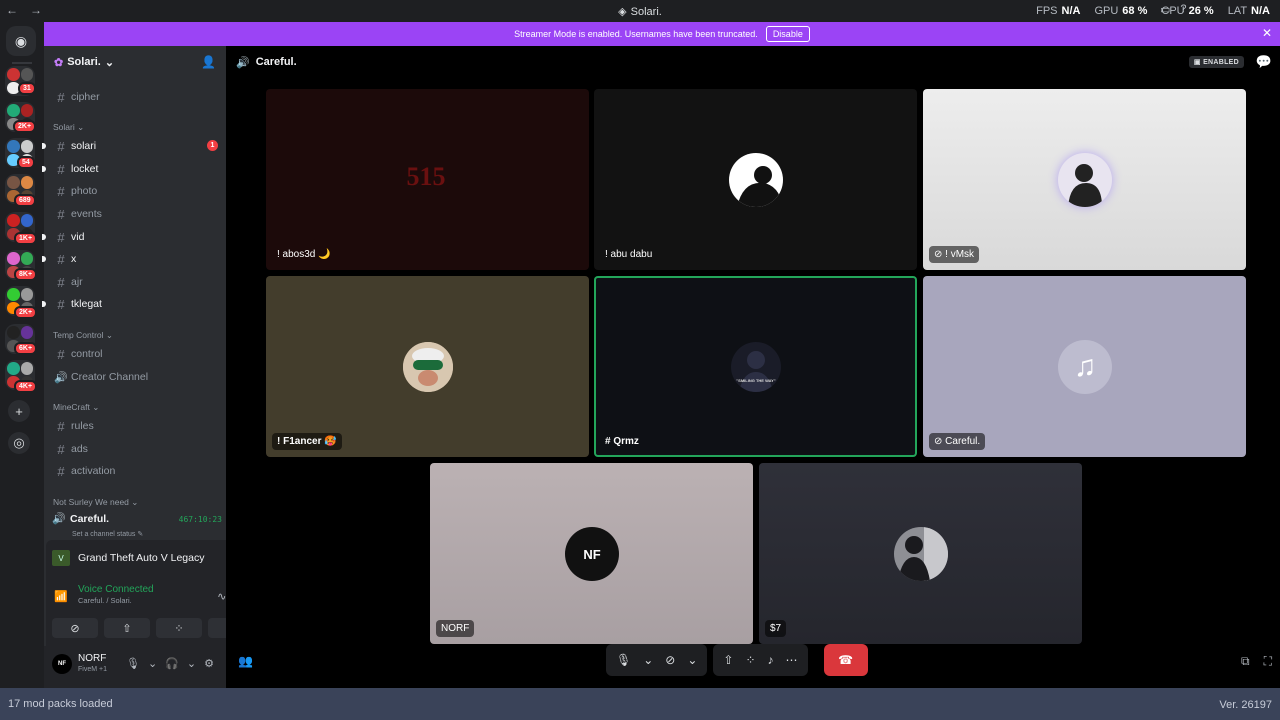  I want to click on channel-cipher: # cipher, so click(137, 97).